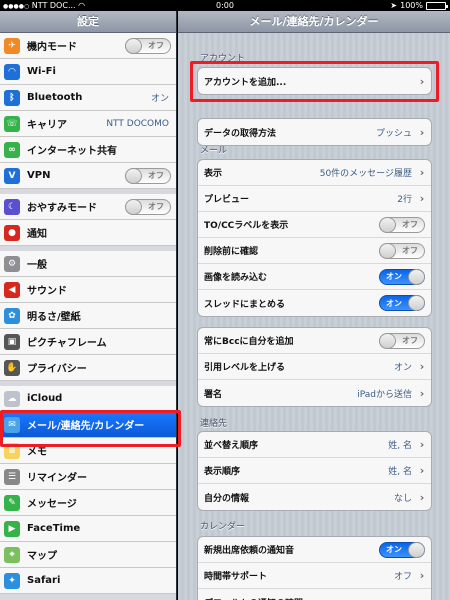 The width and height of the screenshot is (450, 600). I want to click on status-right: ➤ 100%, so click(419, 5).